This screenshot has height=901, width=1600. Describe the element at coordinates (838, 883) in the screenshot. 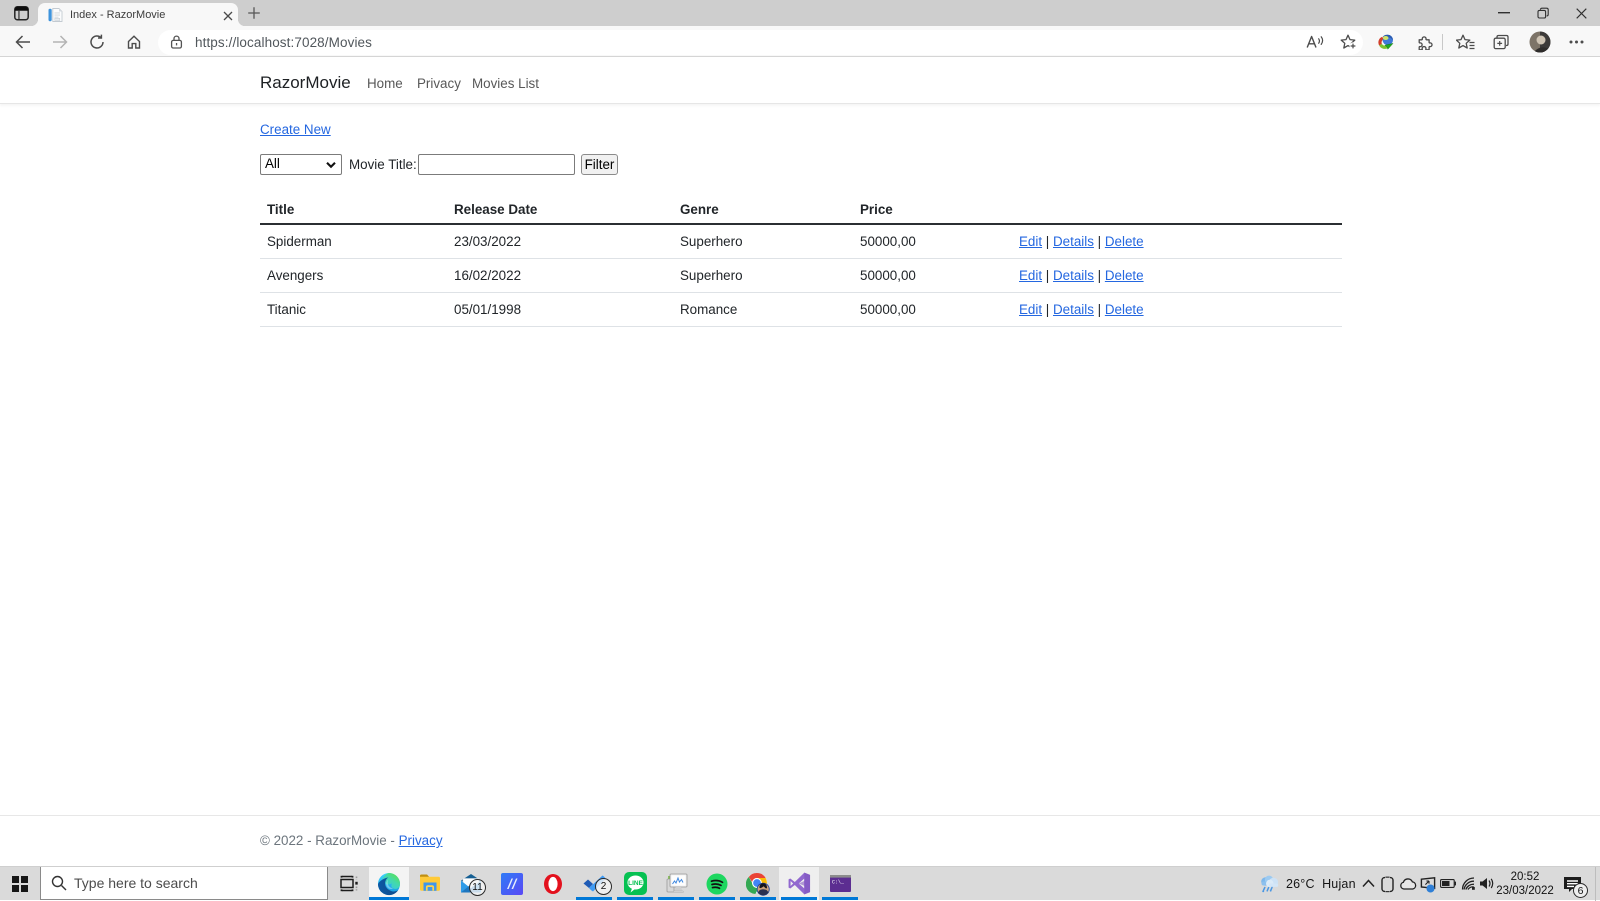

I see `svg-text: C:\_` at that location.